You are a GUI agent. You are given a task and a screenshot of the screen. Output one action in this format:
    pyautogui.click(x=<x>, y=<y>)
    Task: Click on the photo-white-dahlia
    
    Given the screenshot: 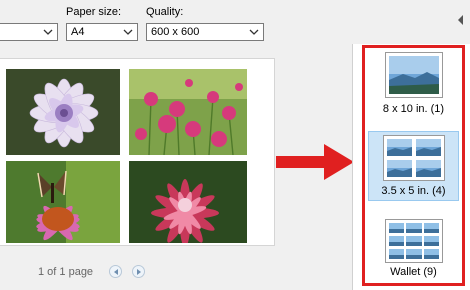 What is the action you would take?
    pyautogui.click(x=63, y=112)
    